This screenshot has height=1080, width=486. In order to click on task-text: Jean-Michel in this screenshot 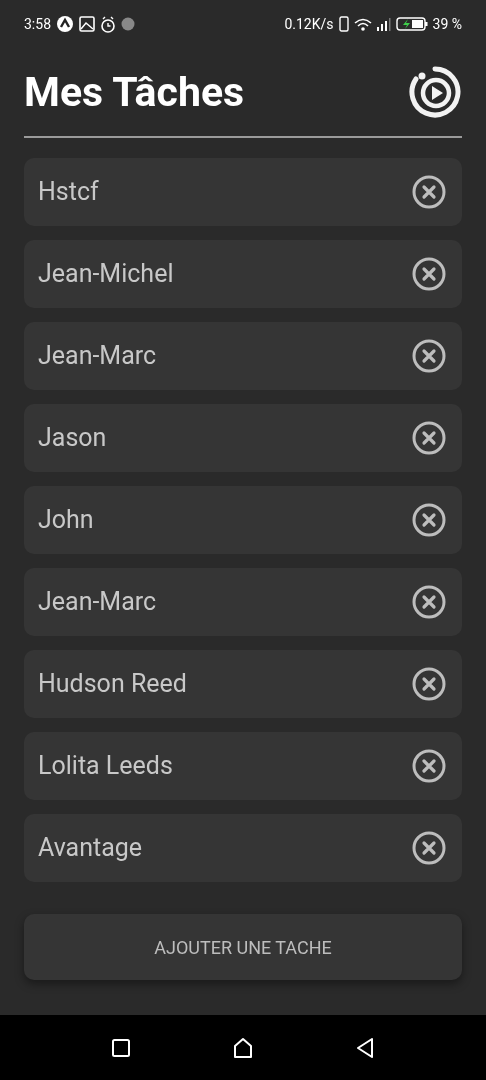, I will do `click(106, 274)`.